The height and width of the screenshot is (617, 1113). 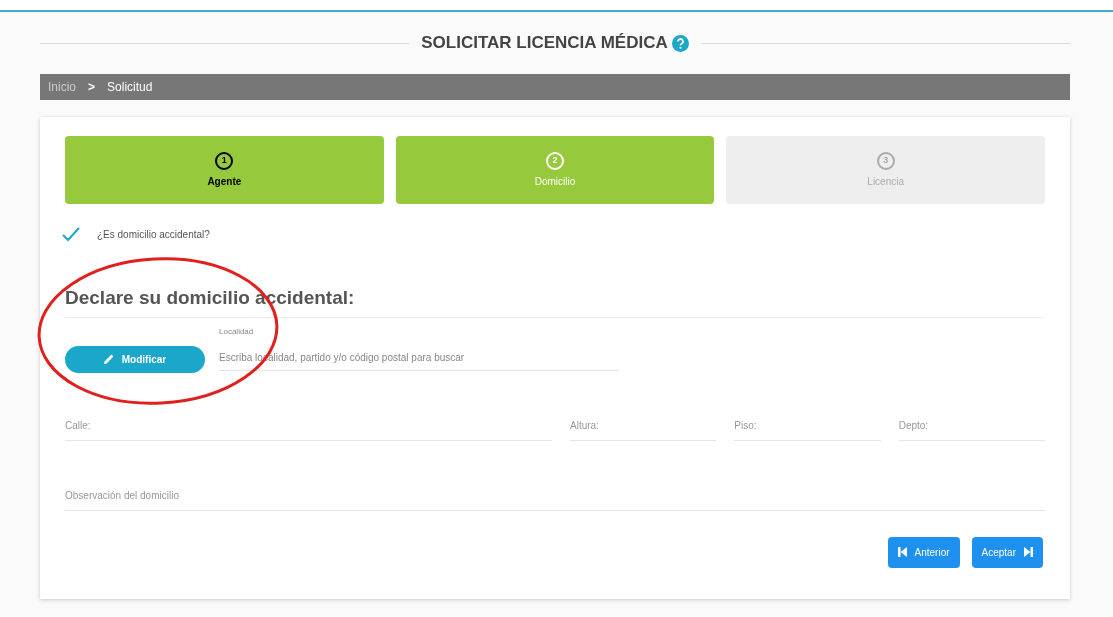 I want to click on step-tab: 1 Agente, so click(x=224, y=170).